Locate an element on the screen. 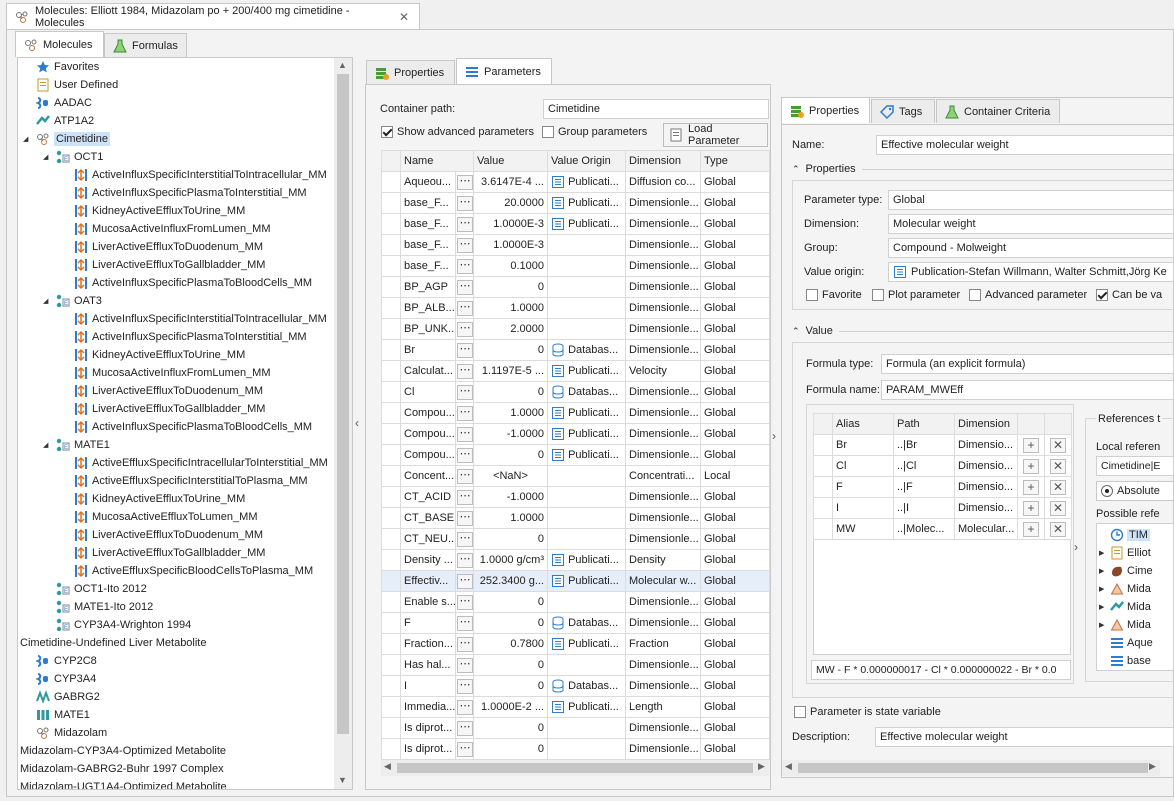  table-row: I ⋯ 0 Databas... Dimensionle... Global is located at coordinates (575, 686).